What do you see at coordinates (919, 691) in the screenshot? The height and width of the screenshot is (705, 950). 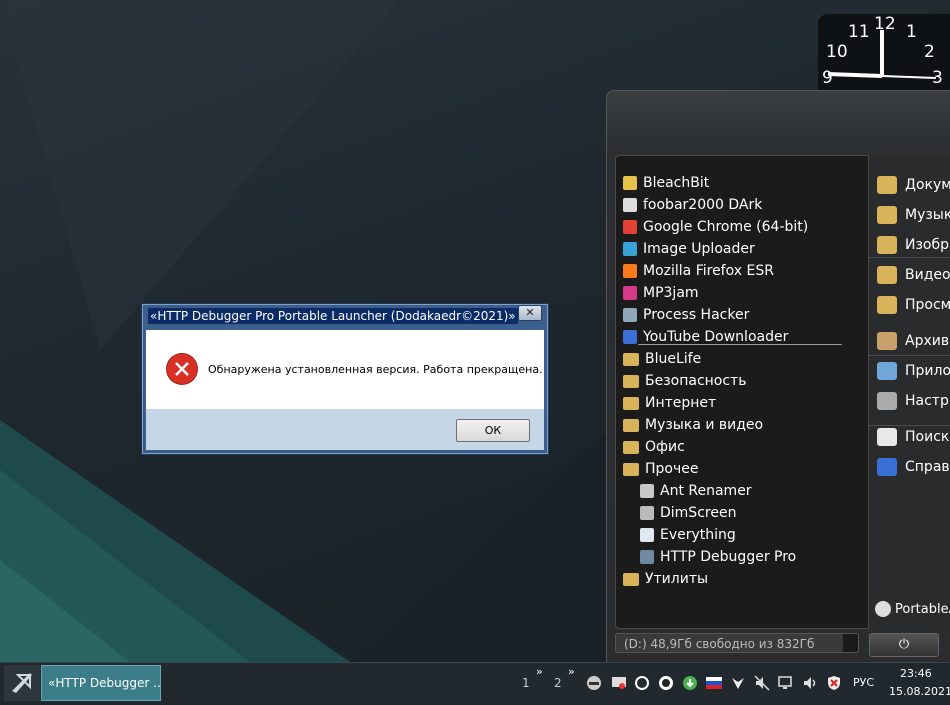 I see `clock-date: 15.08.2021` at bounding box center [919, 691].